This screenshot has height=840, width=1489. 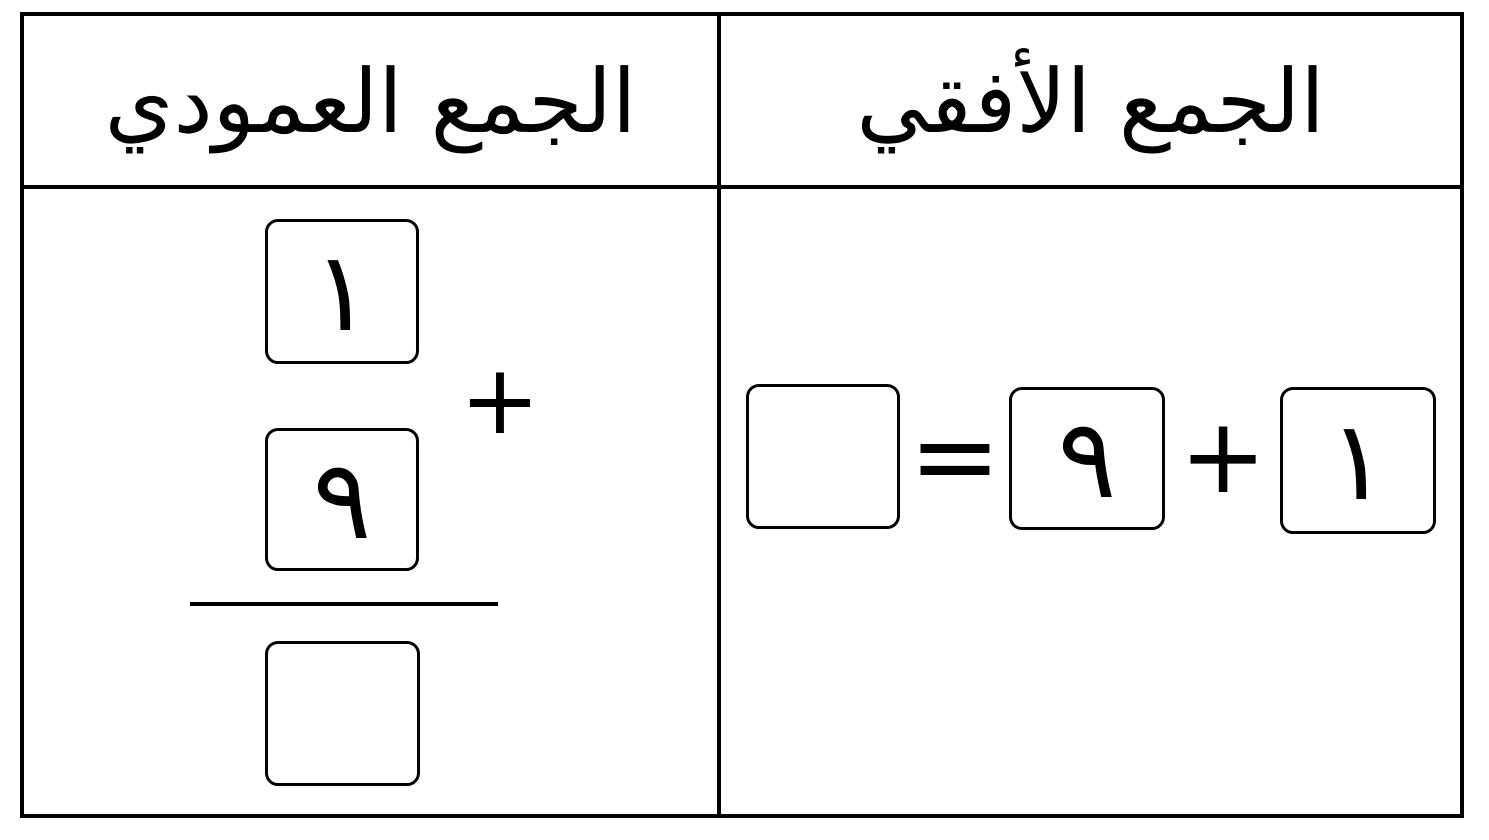 I want to click on vertical-addition-header: الجمع العمودي, so click(x=370, y=101).